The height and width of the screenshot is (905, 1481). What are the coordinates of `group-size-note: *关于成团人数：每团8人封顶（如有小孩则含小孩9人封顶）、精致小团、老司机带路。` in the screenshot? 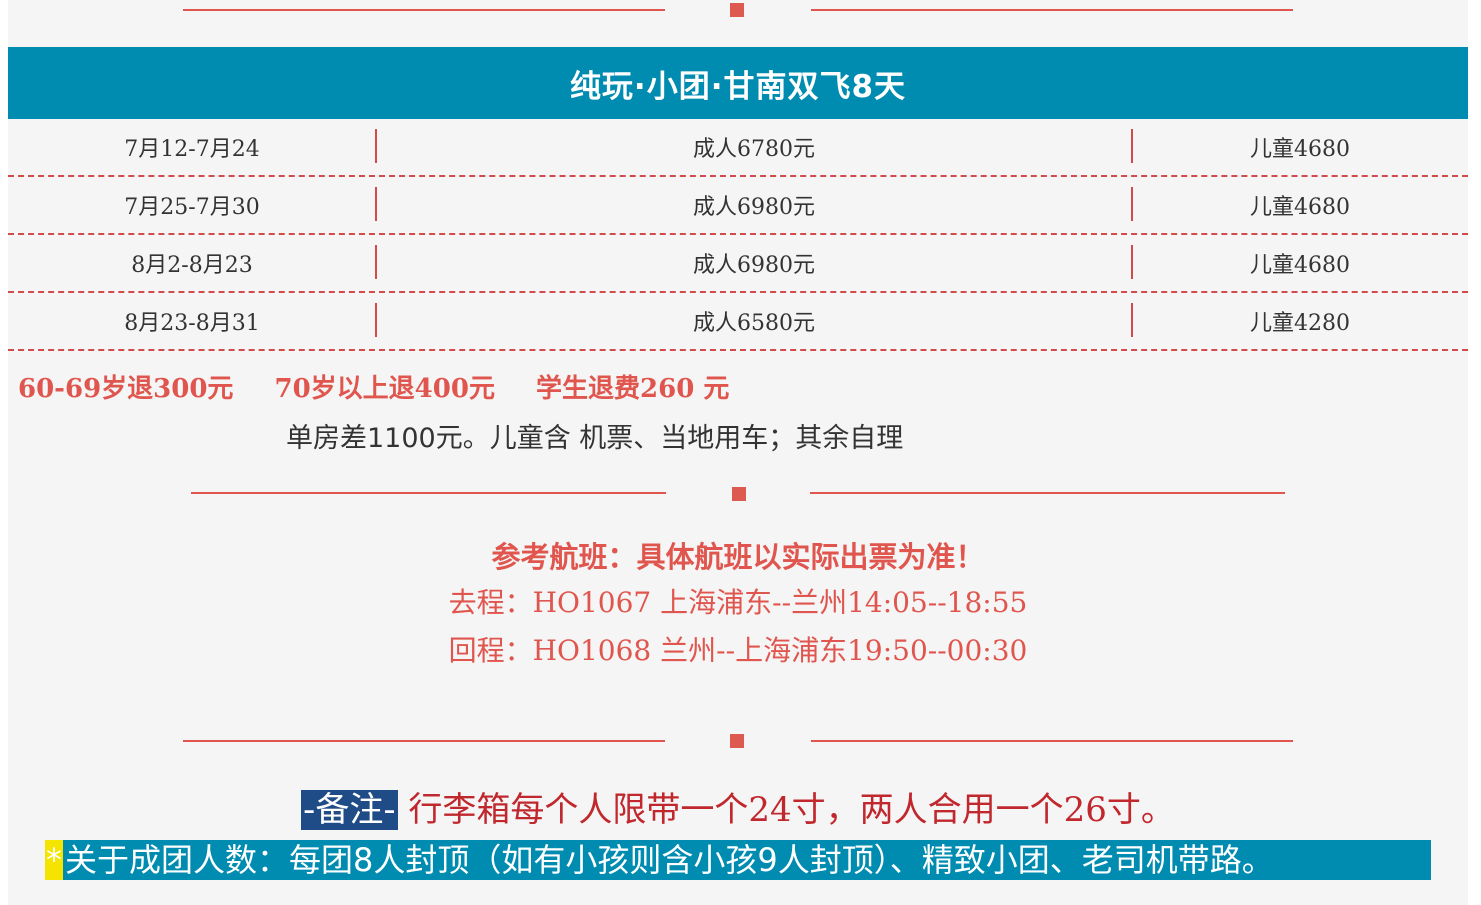 It's located at (738, 860).